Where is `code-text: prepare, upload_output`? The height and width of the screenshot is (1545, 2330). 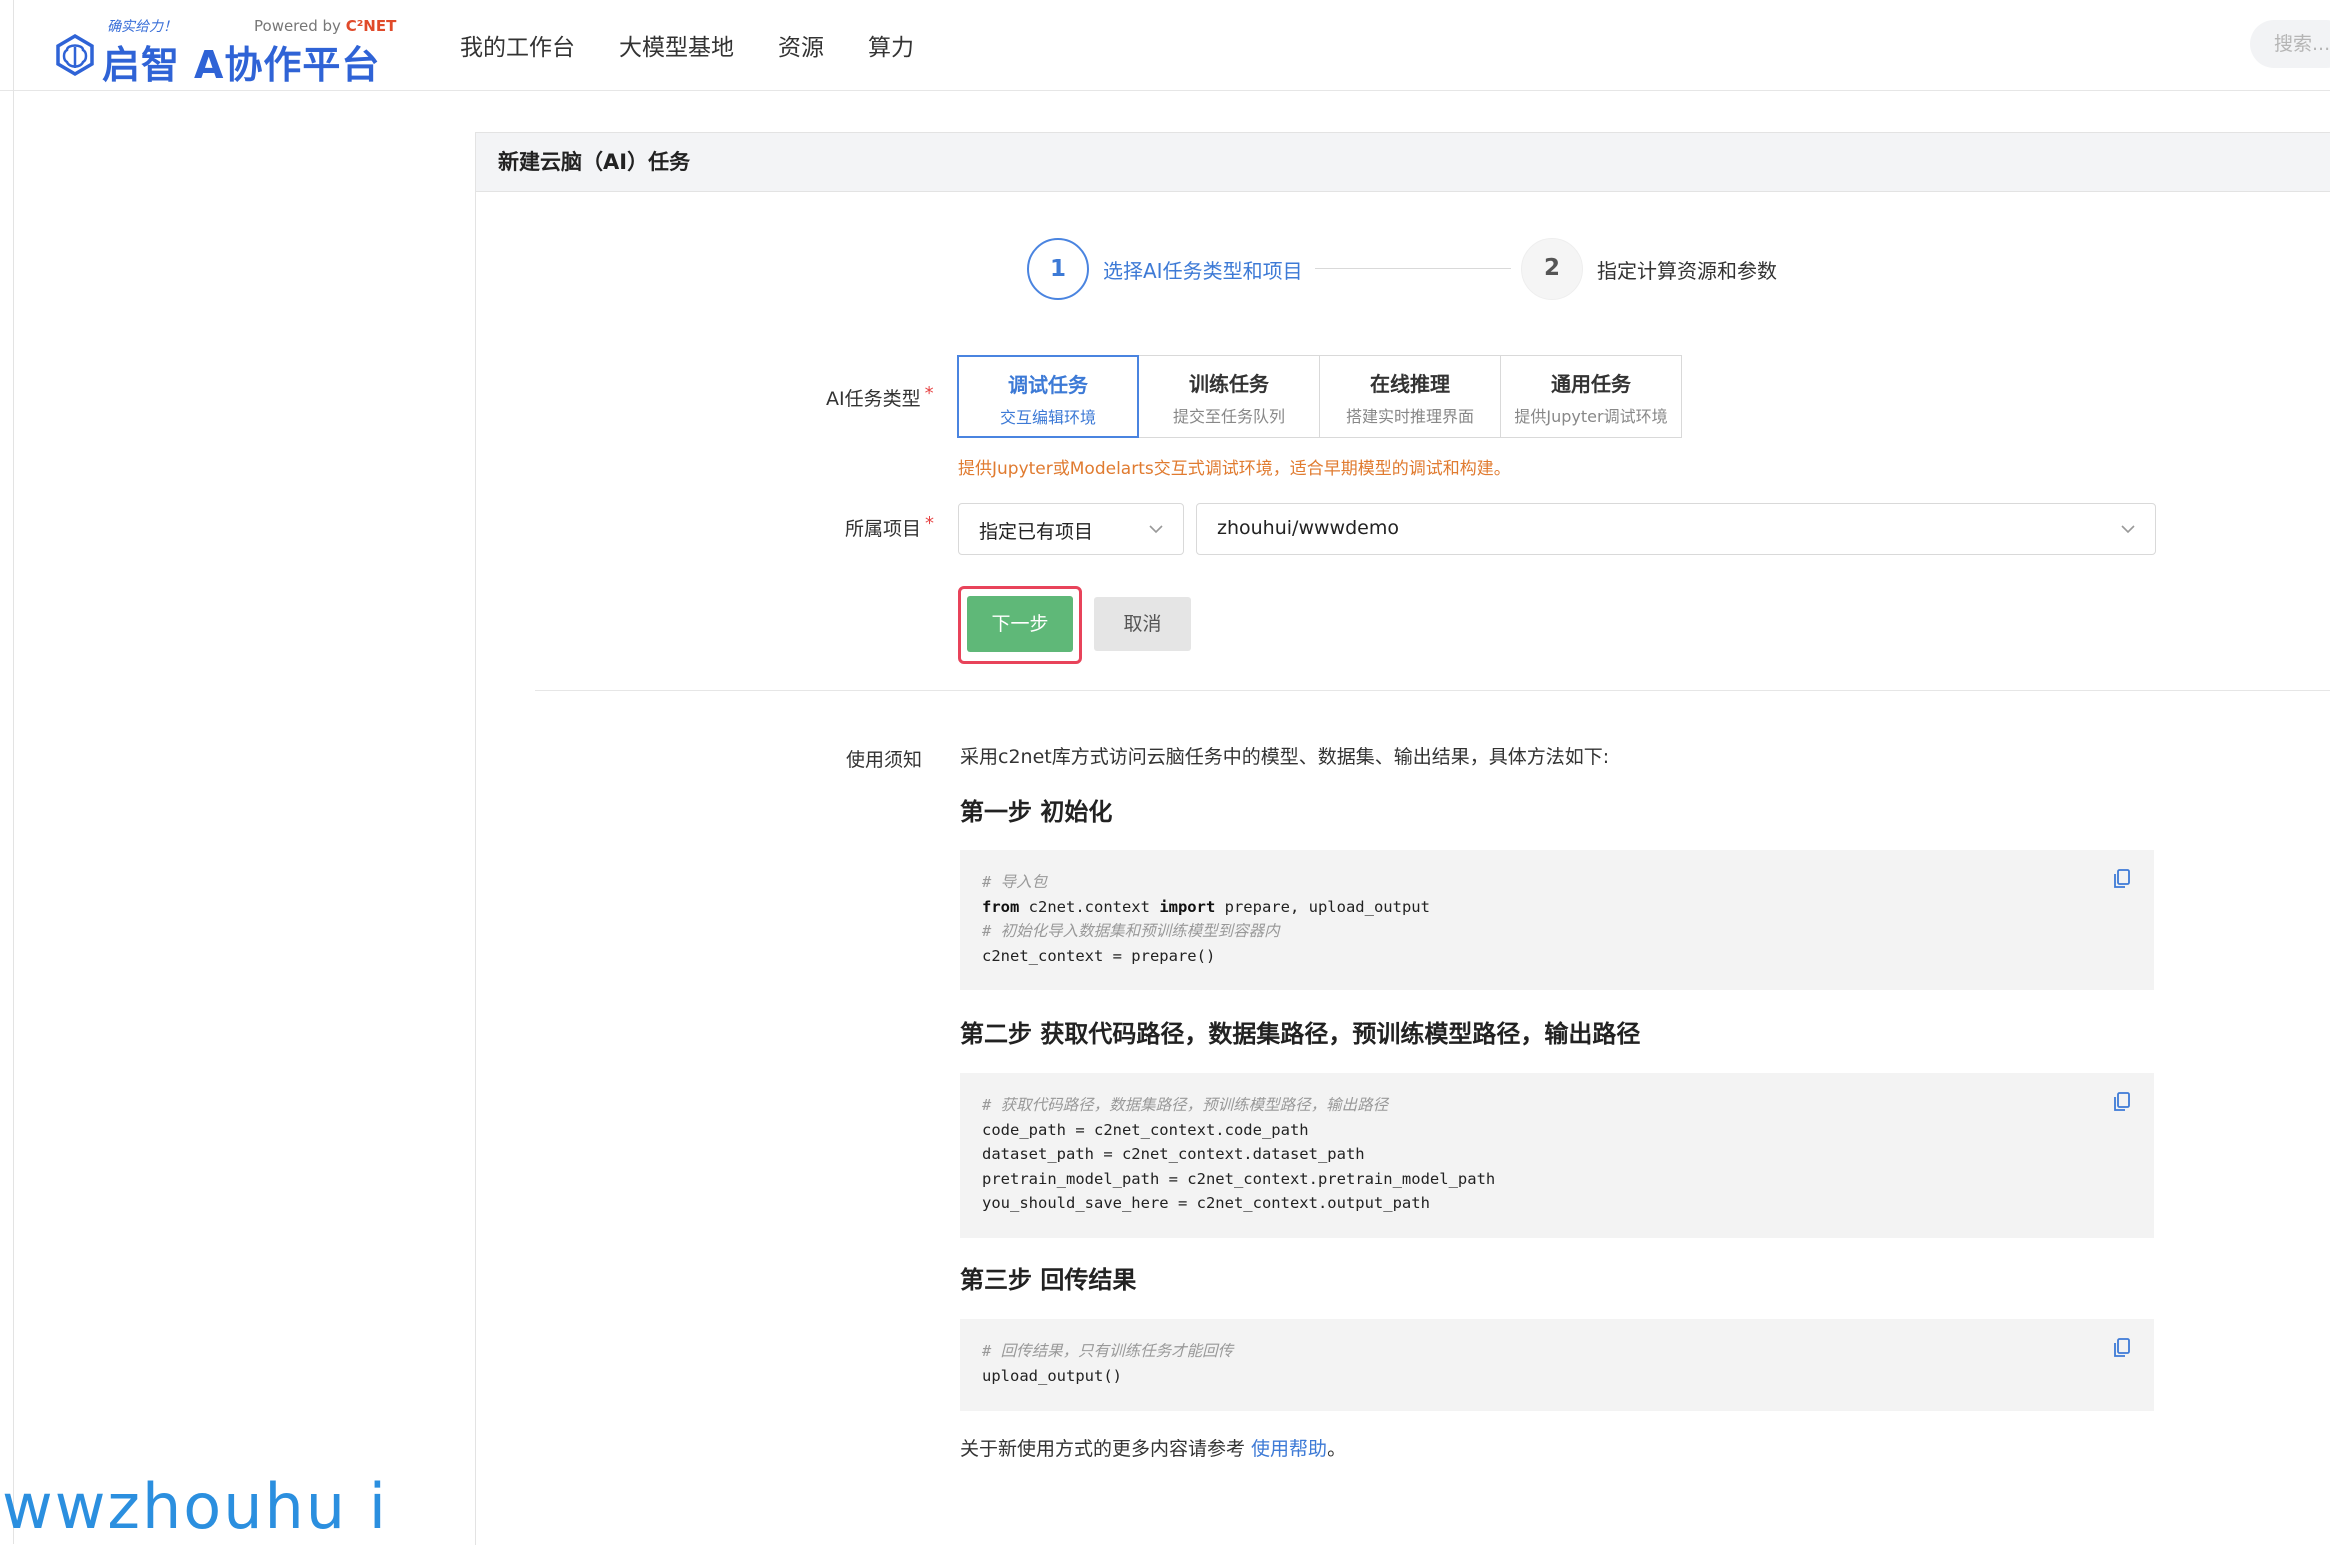 code-text: prepare, upload_output is located at coordinates (1322, 906).